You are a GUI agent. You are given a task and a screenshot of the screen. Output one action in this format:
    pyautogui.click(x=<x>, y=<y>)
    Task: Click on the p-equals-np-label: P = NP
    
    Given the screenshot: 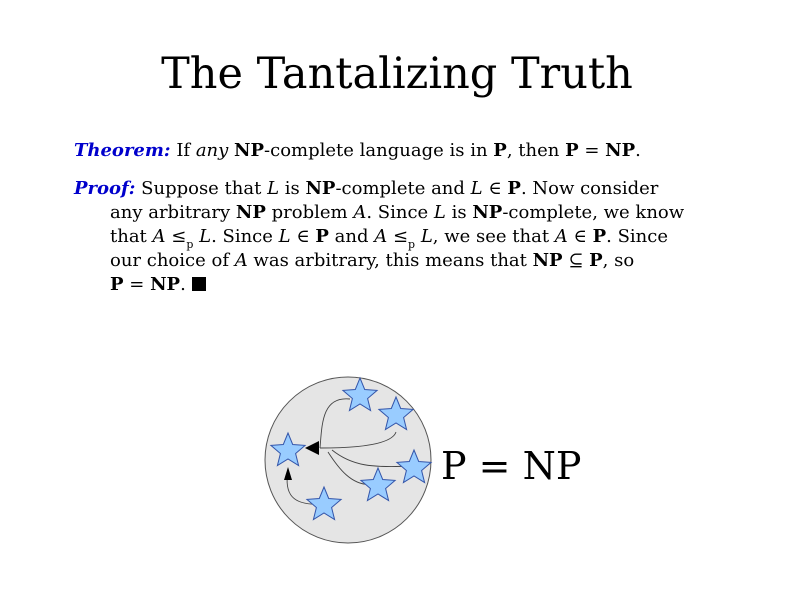 What is the action you would take?
    pyautogui.click(x=511, y=466)
    